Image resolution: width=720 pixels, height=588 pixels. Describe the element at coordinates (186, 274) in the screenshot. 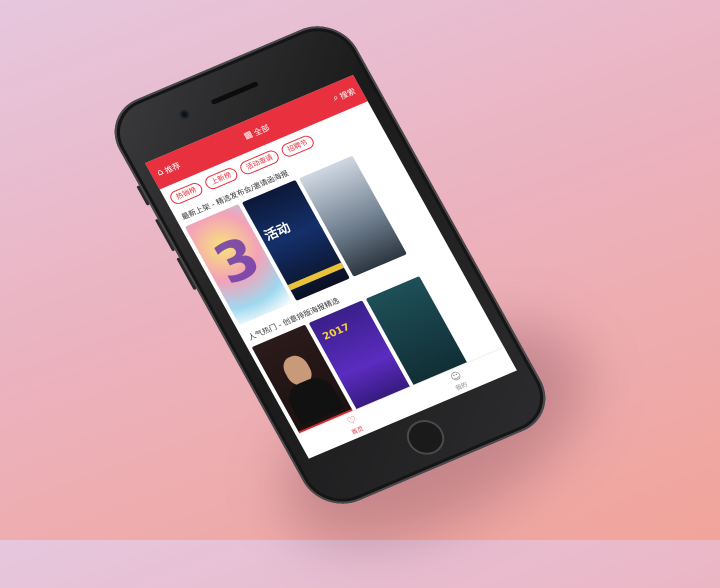

I see `volume-down-button` at that location.